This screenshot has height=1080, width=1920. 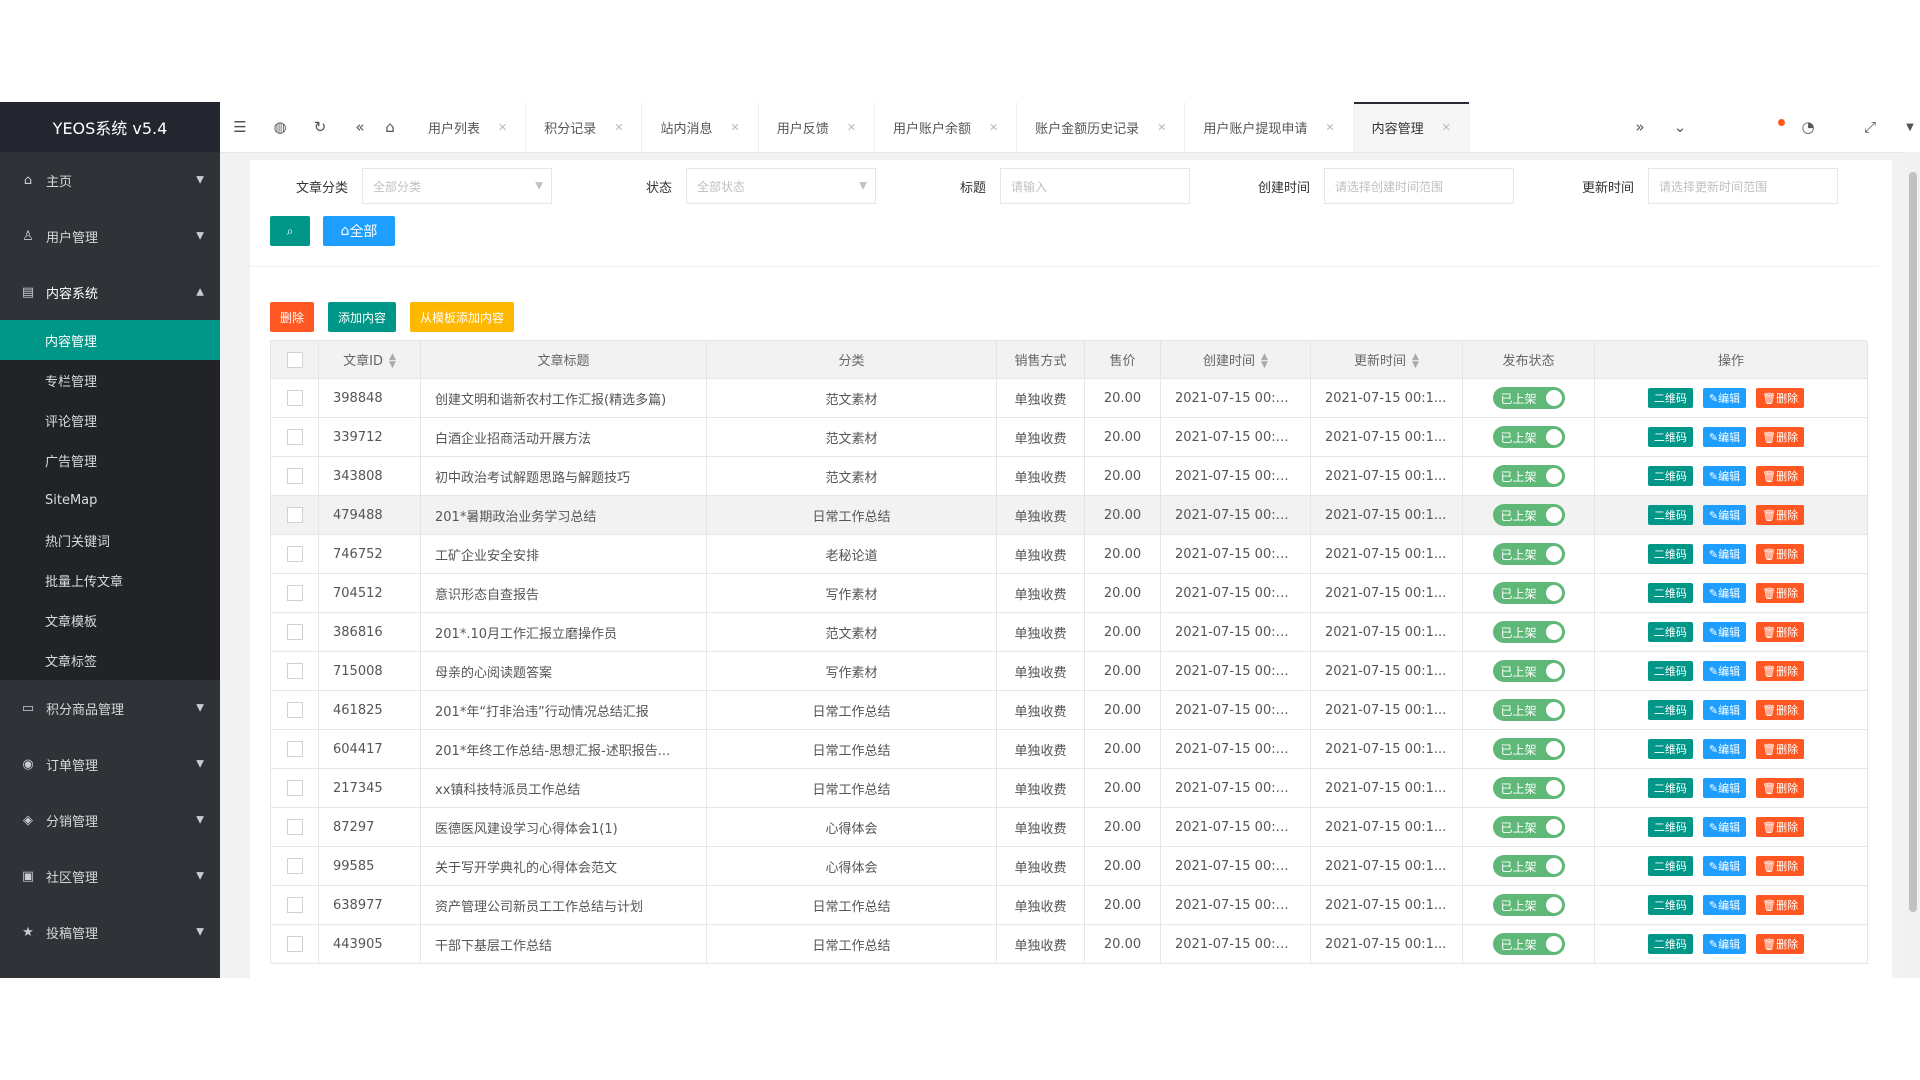 What do you see at coordinates (280, 127) in the screenshot?
I see `globe-icon: ◍` at bounding box center [280, 127].